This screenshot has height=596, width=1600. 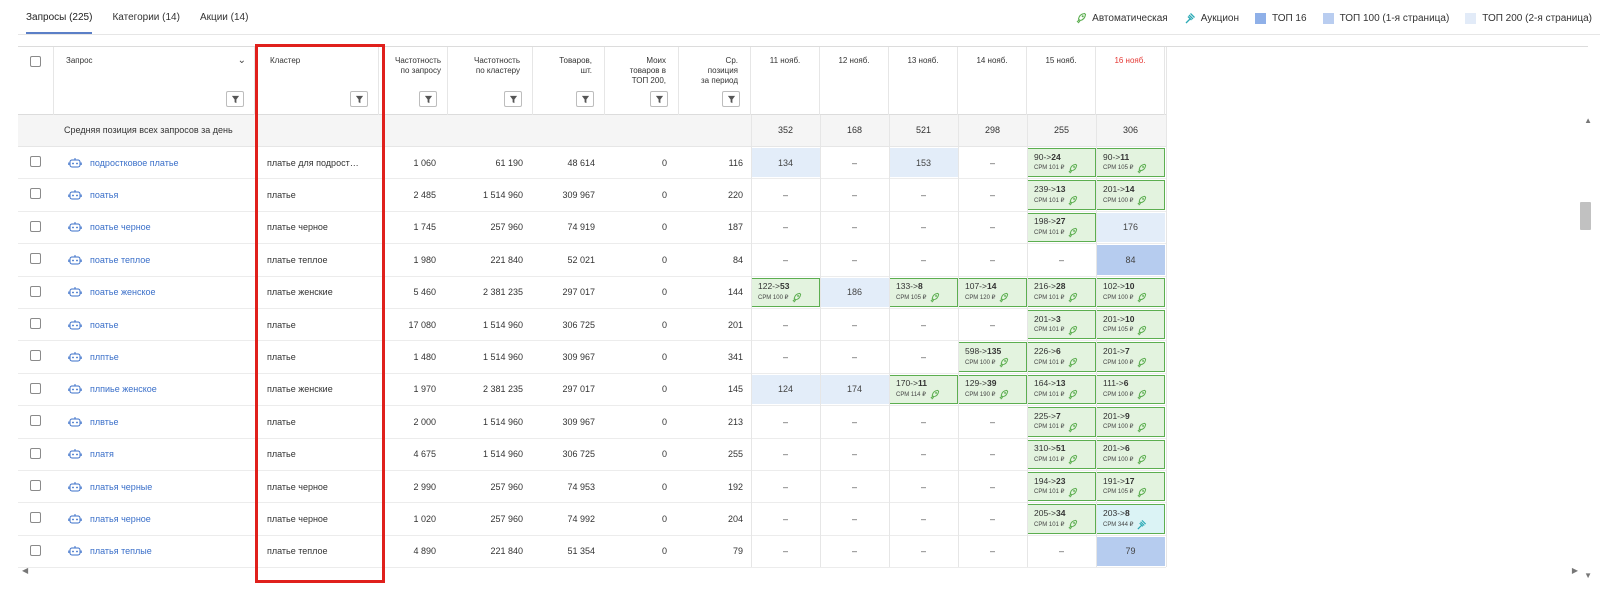 What do you see at coordinates (1130, 227) in the screenshot?
I see `day-position-cell: 176` at bounding box center [1130, 227].